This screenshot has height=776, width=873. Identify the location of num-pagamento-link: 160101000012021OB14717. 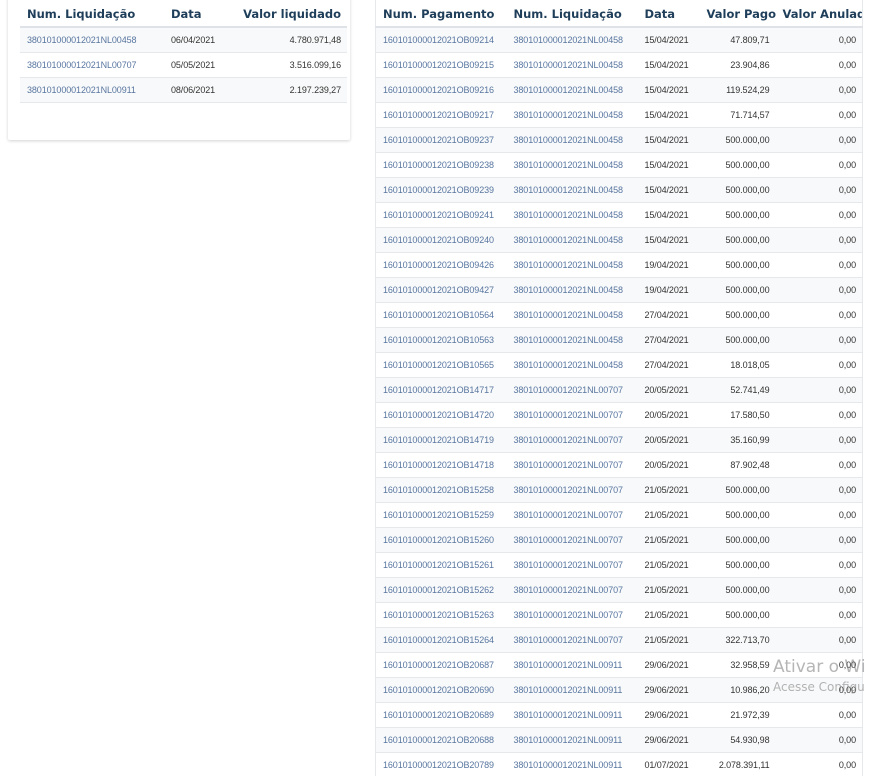
(441, 390).